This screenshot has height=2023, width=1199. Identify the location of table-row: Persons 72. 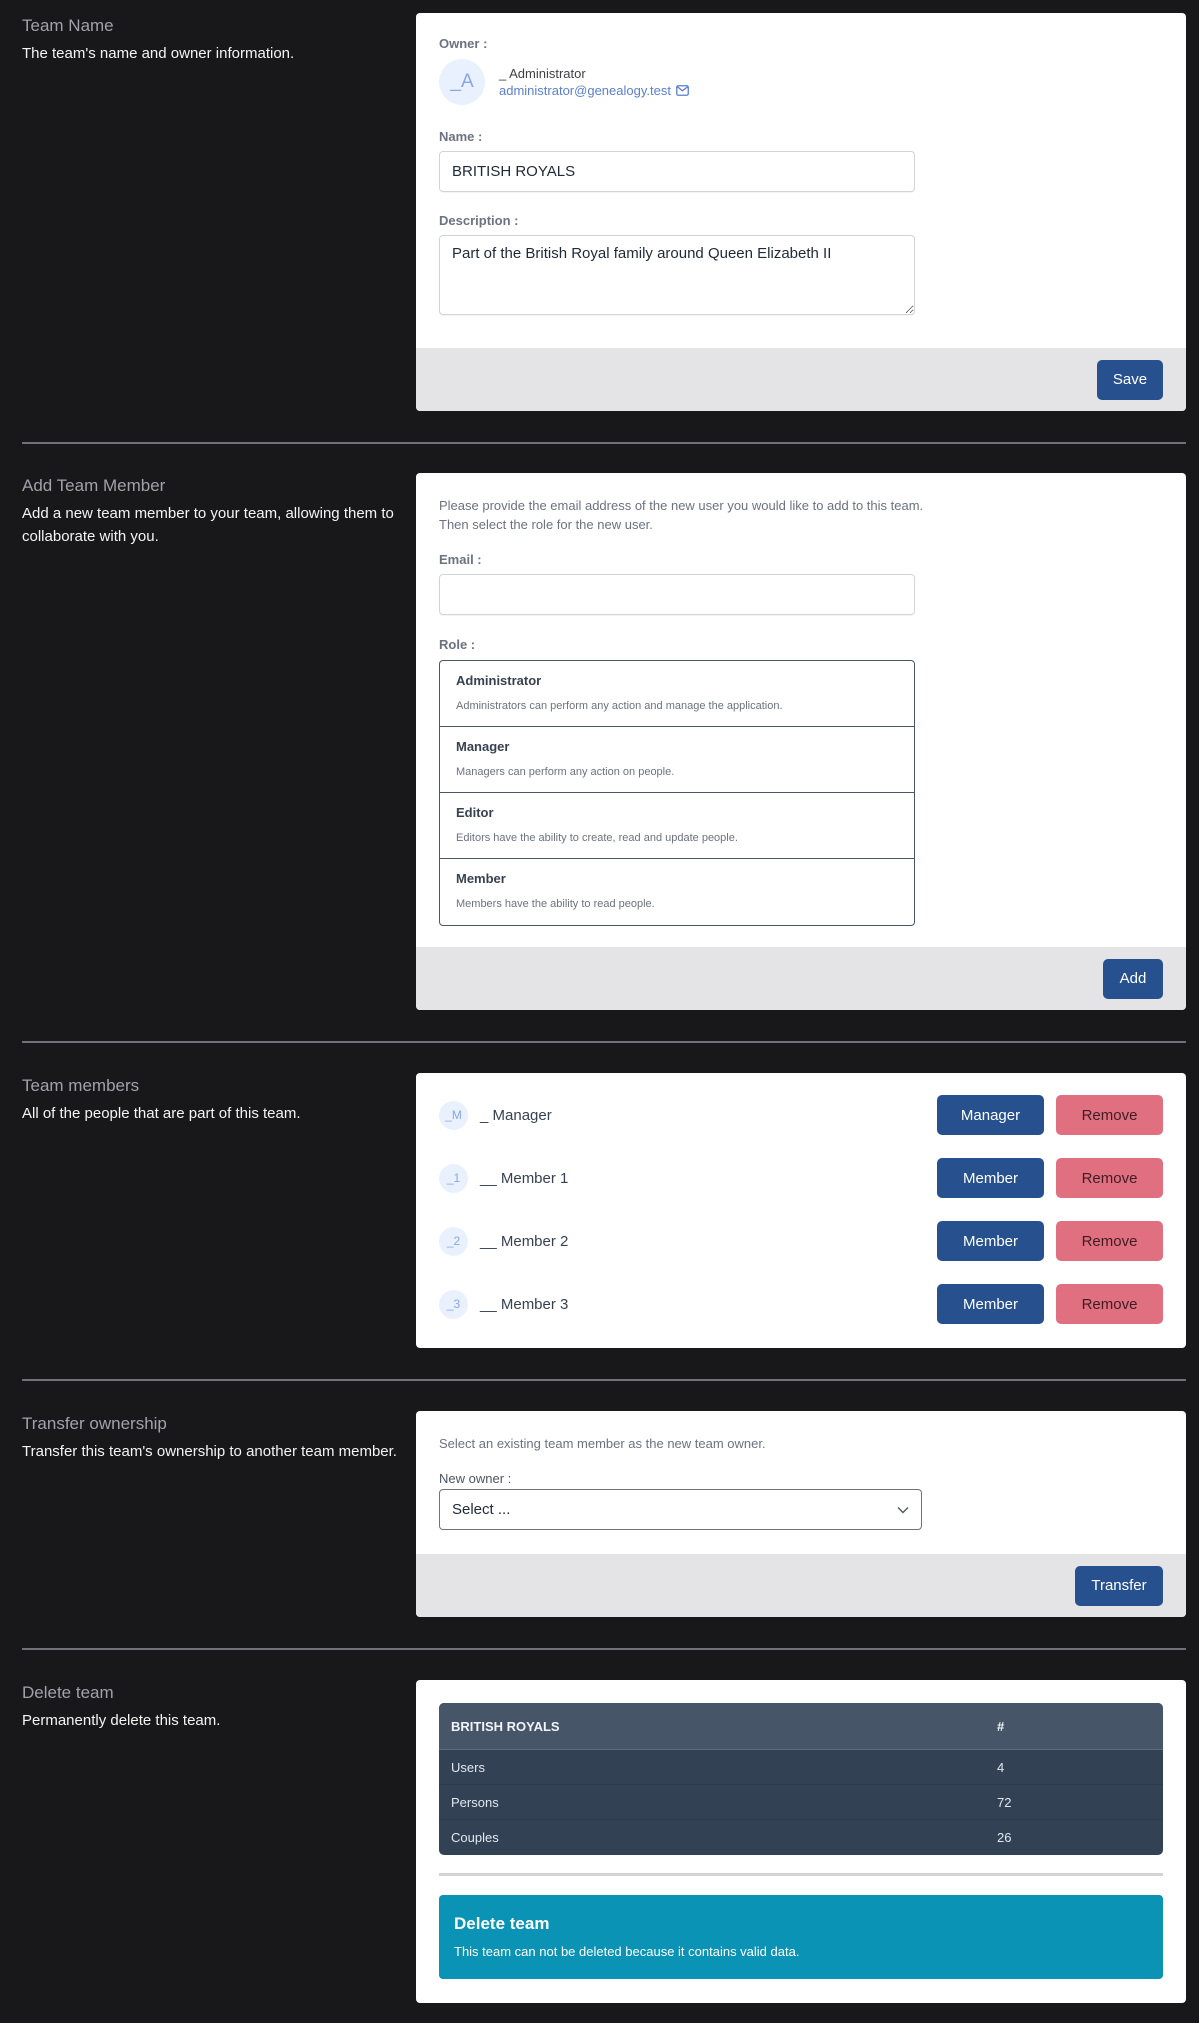
(801, 1802).